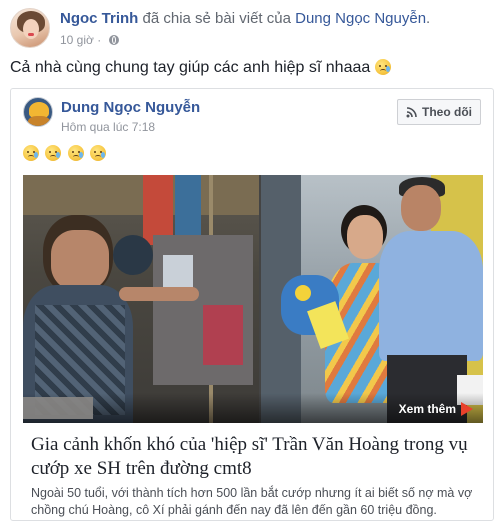 The width and height of the screenshot is (500, 525). I want to click on header-period: ., so click(428, 18).